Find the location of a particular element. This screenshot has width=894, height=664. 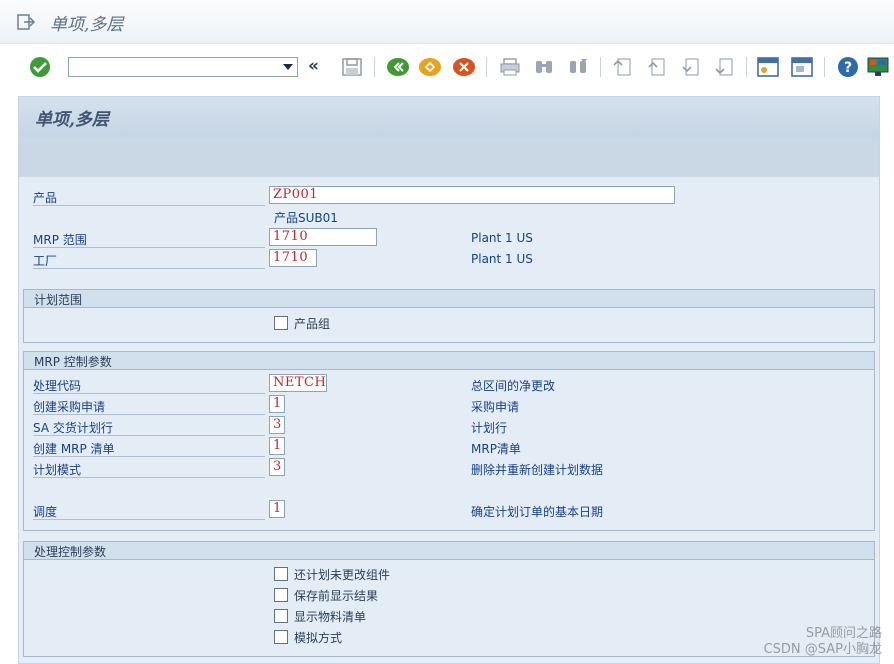

display-results-before-save-label: 保存前显示结果 is located at coordinates (336, 596).